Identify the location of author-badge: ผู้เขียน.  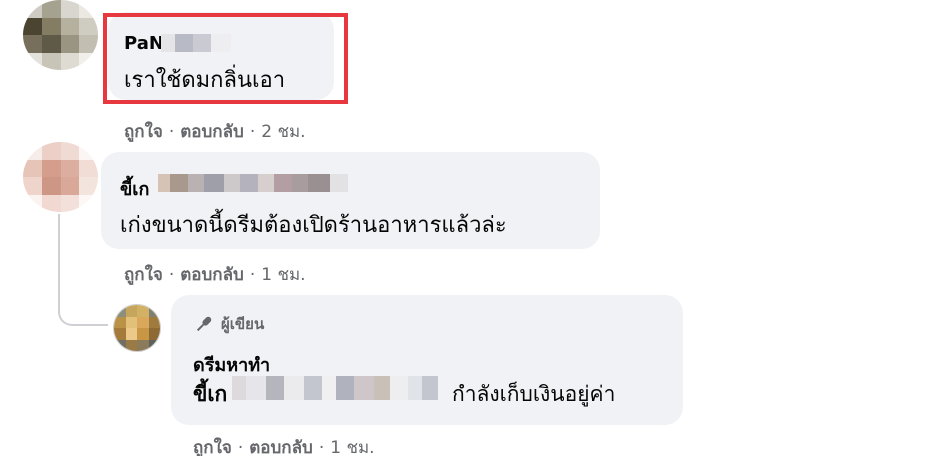
(228, 324).